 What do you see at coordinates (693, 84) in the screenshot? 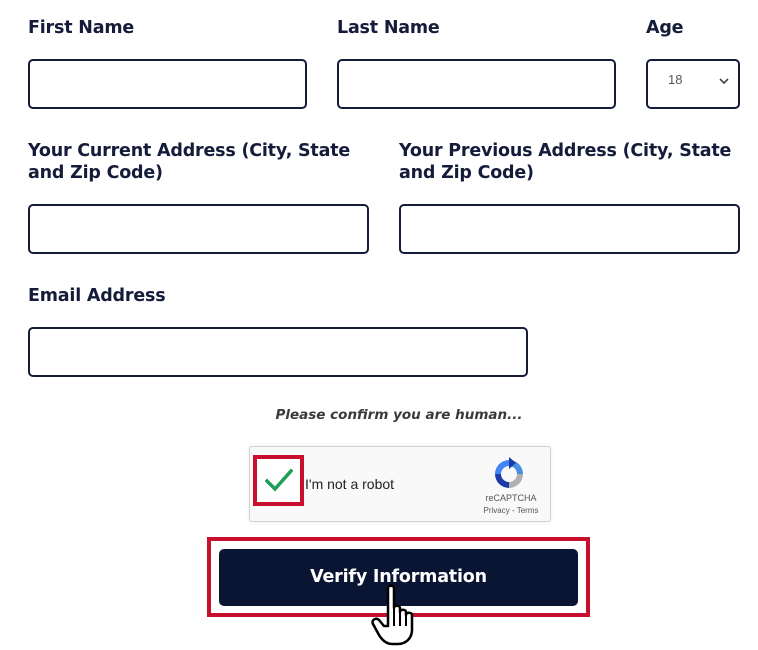
I see `age-select: 18` at bounding box center [693, 84].